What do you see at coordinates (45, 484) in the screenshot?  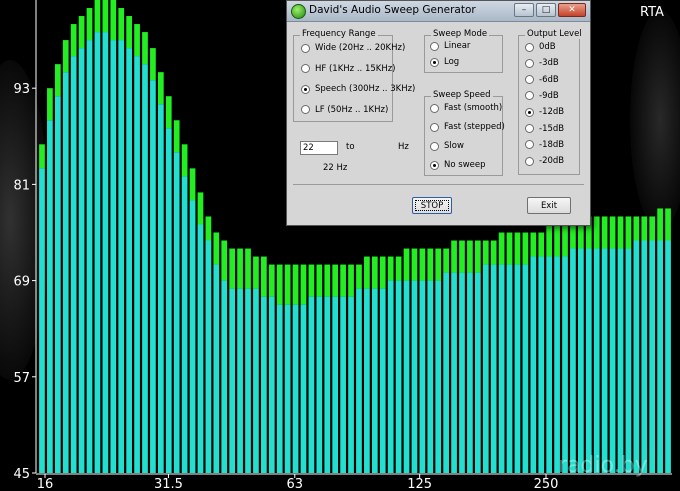 I see `x-tick-label: 16` at bounding box center [45, 484].